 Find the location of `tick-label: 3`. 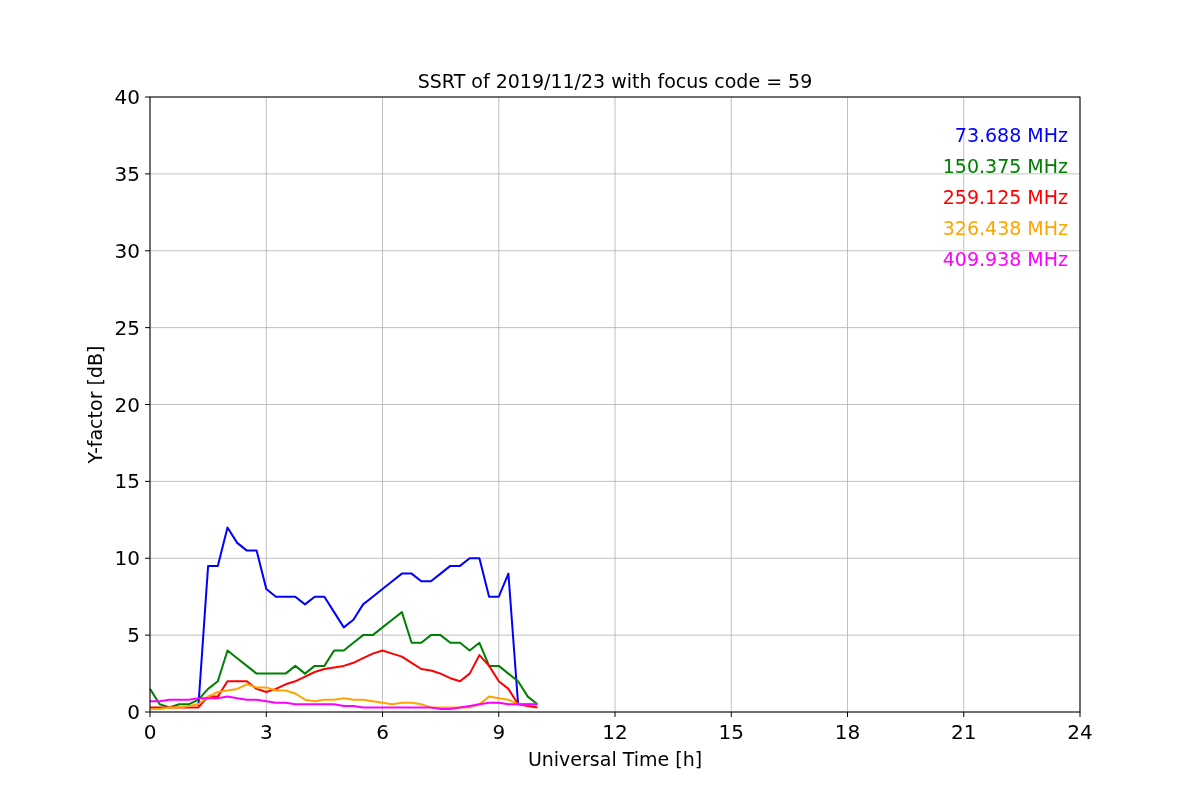

tick-label: 3 is located at coordinates (266, 732).